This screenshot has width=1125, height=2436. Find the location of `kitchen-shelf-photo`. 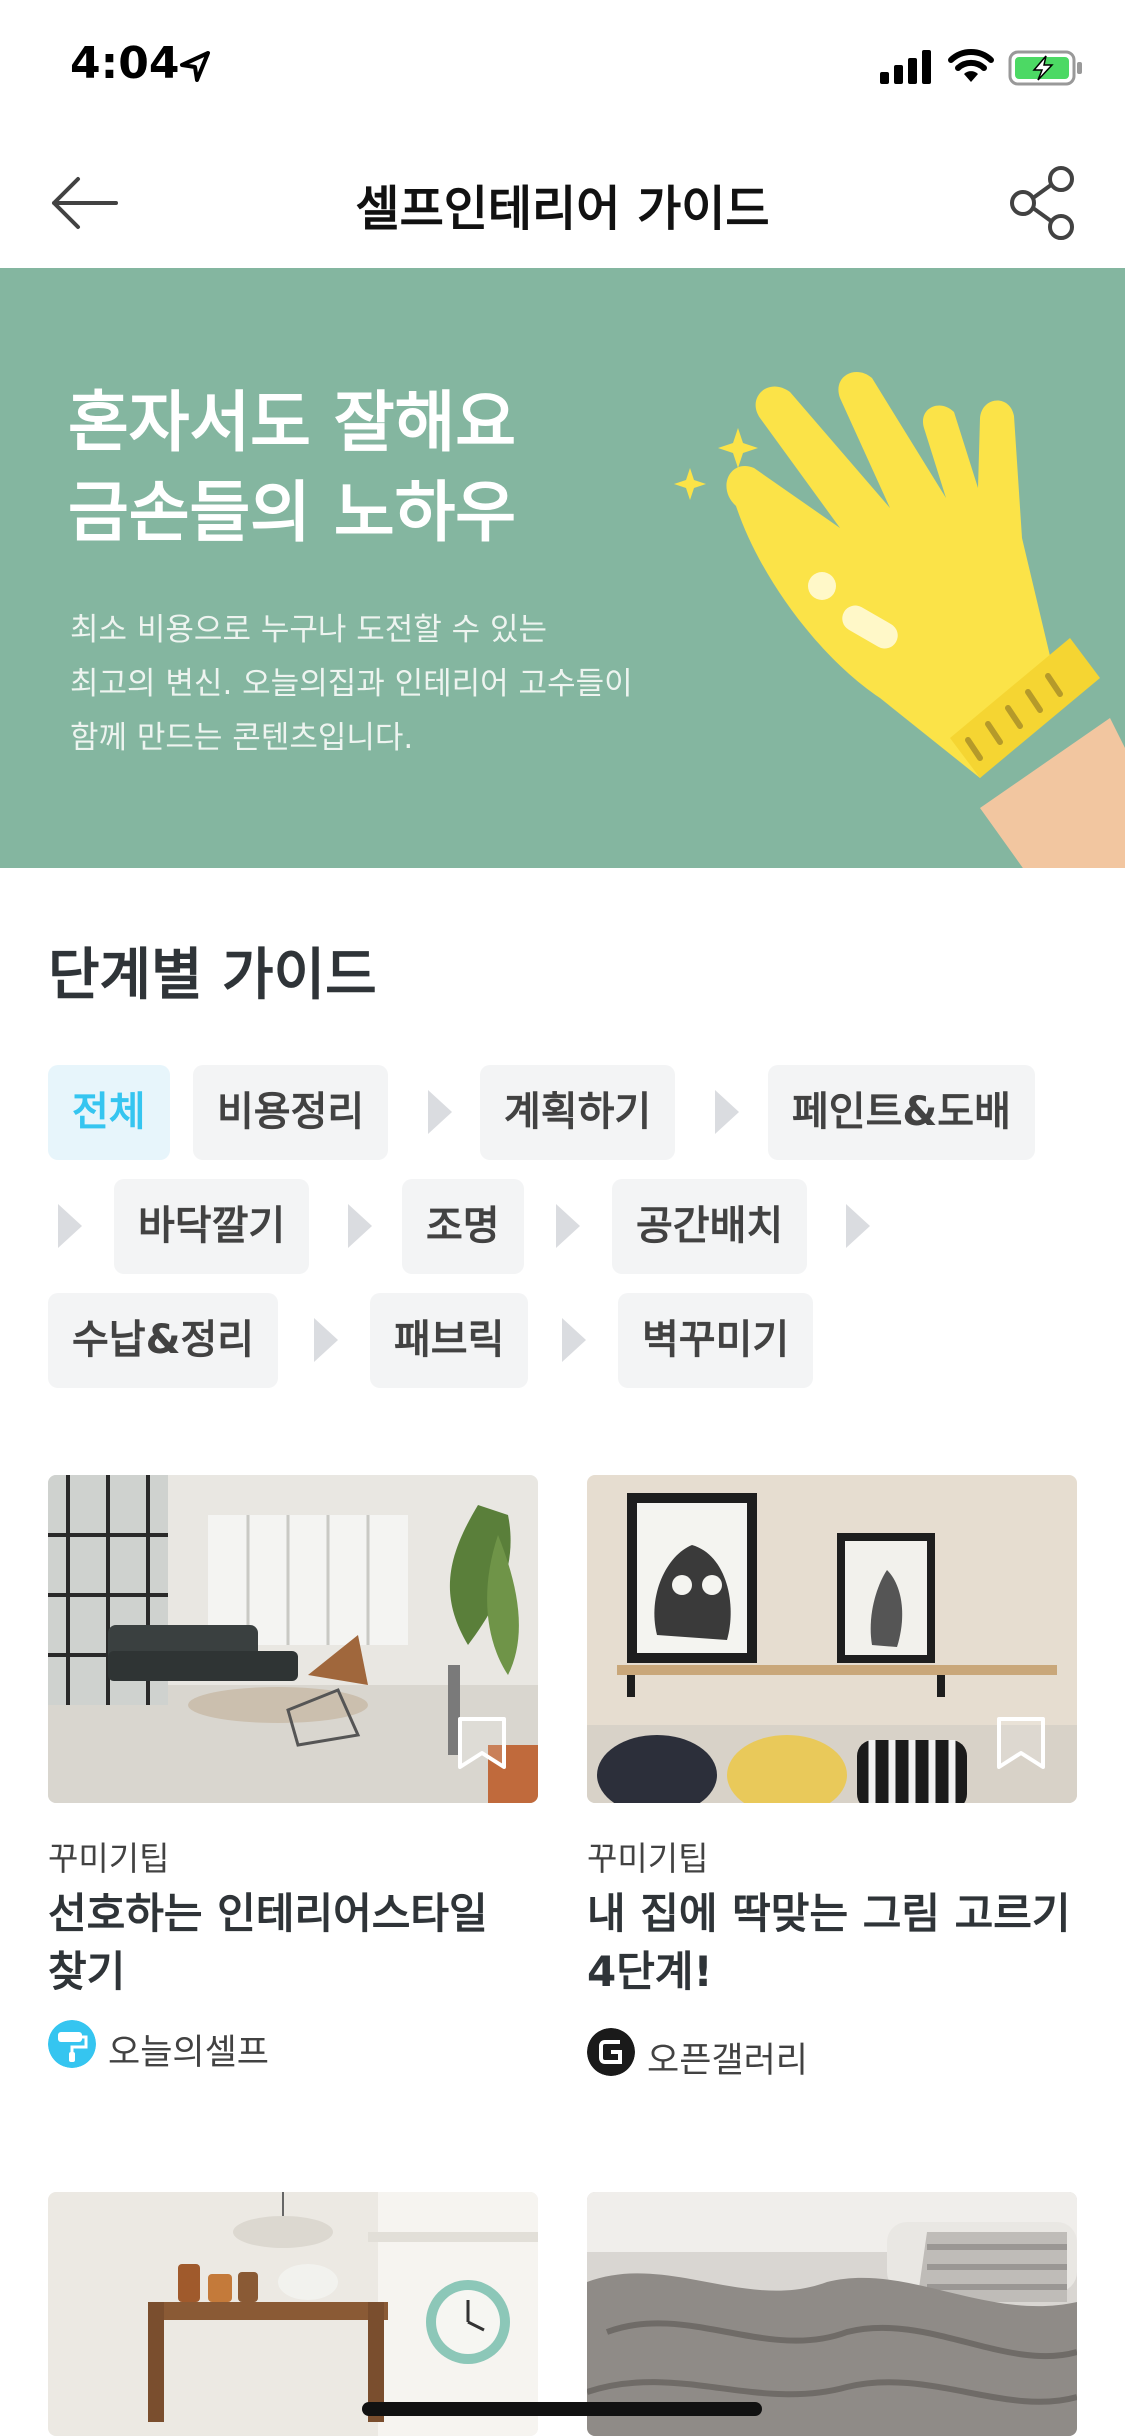

kitchen-shelf-photo is located at coordinates (293, 2314).